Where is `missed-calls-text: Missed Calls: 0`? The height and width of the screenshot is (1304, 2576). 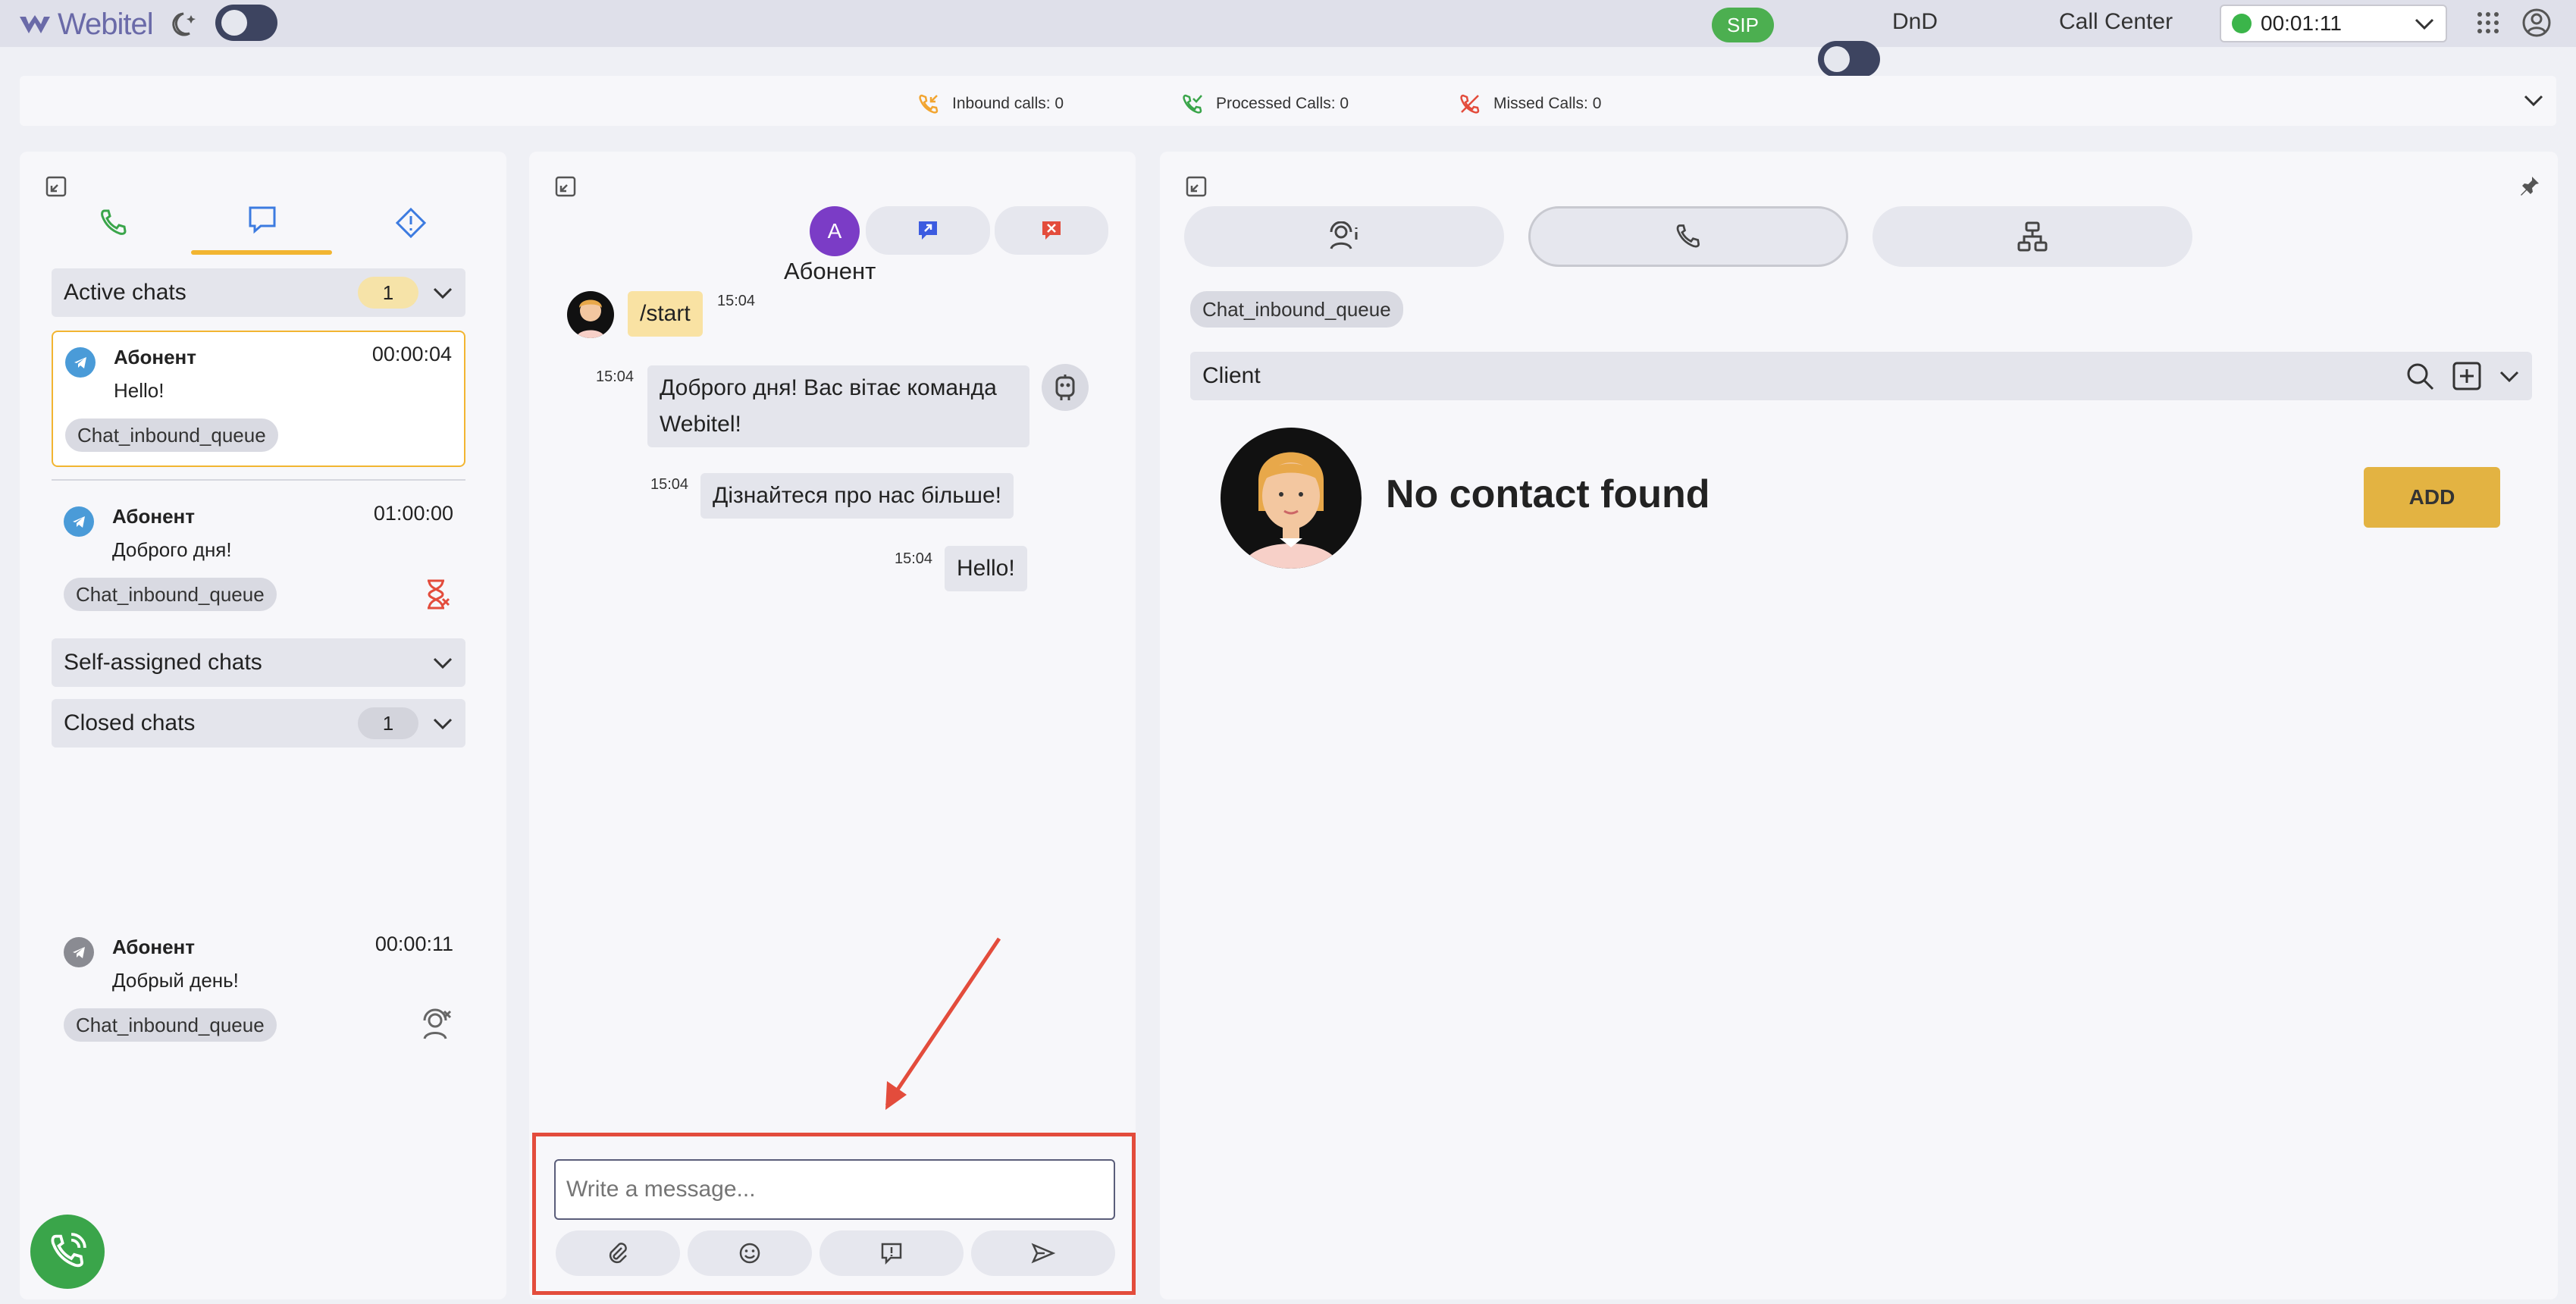 missed-calls-text: Missed Calls: 0 is located at coordinates (1547, 103).